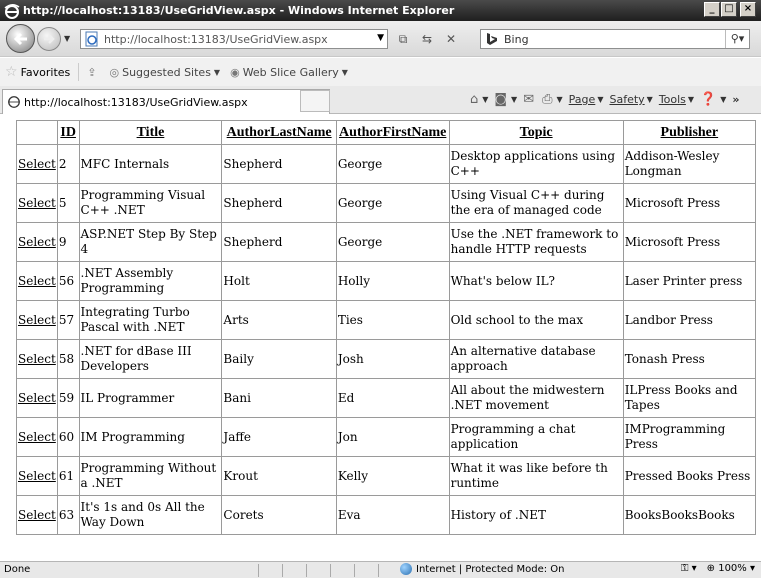  Describe the element at coordinates (79, 72) in the screenshot. I see `divider` at that location.